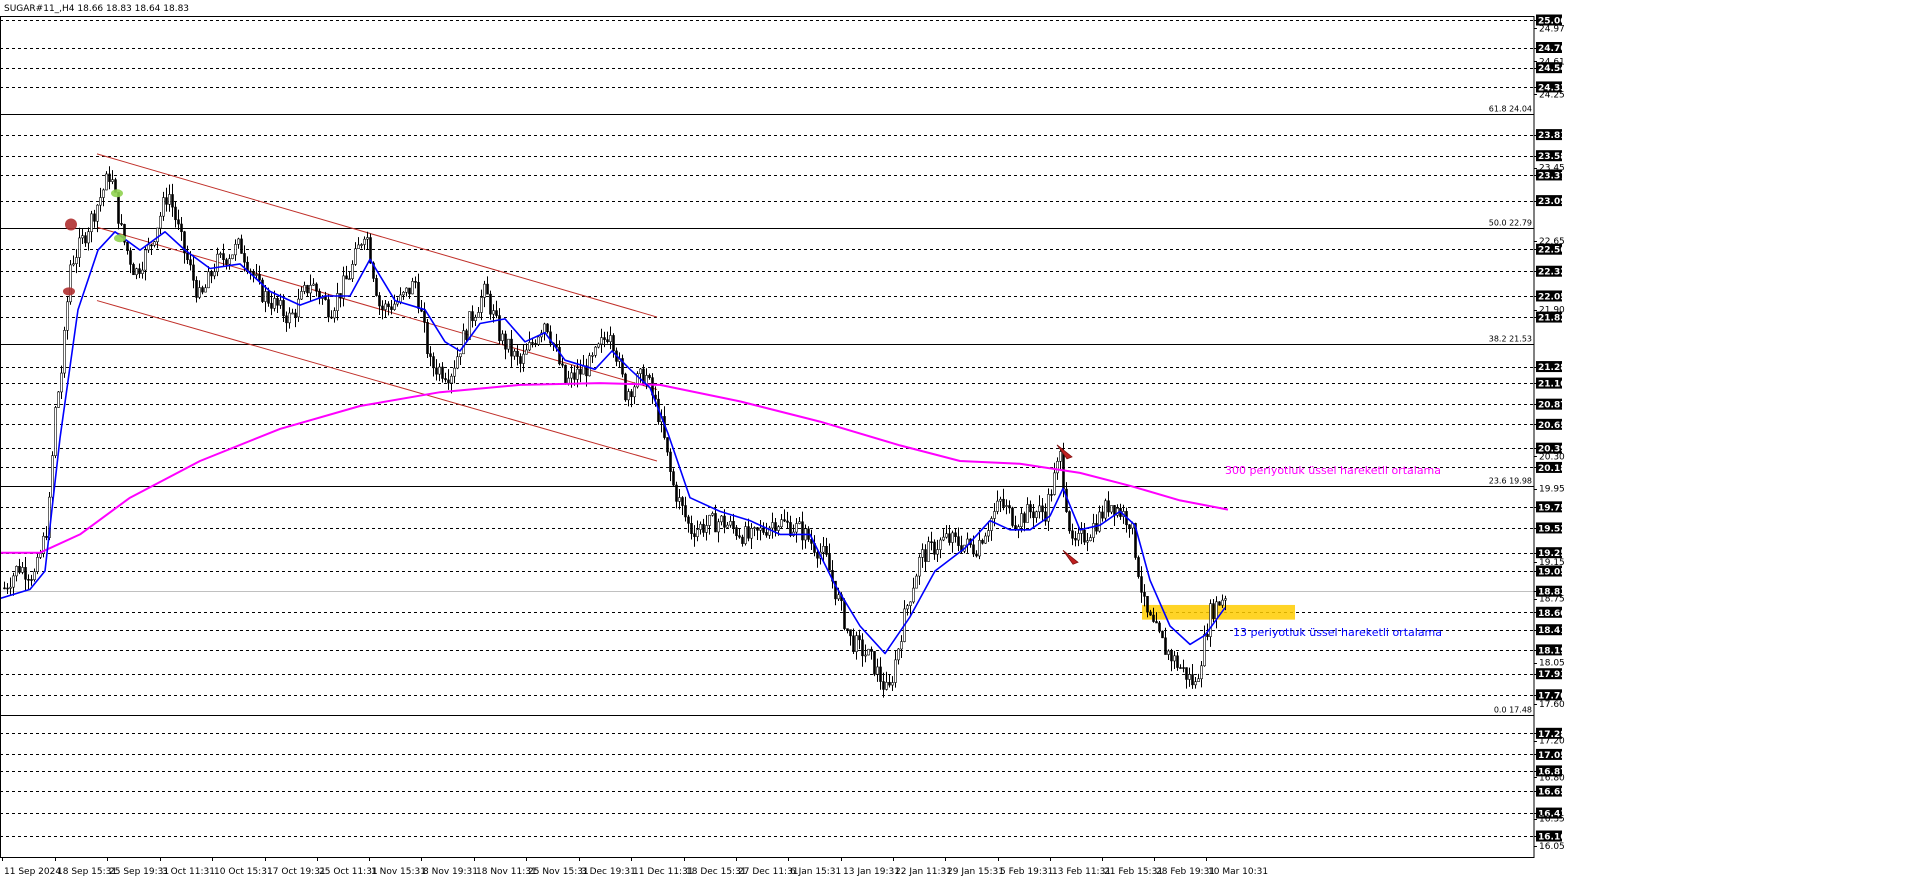 This screenshot has height=892, width=1916. I want to click on price-label: 21.82, so click(1552, 319).